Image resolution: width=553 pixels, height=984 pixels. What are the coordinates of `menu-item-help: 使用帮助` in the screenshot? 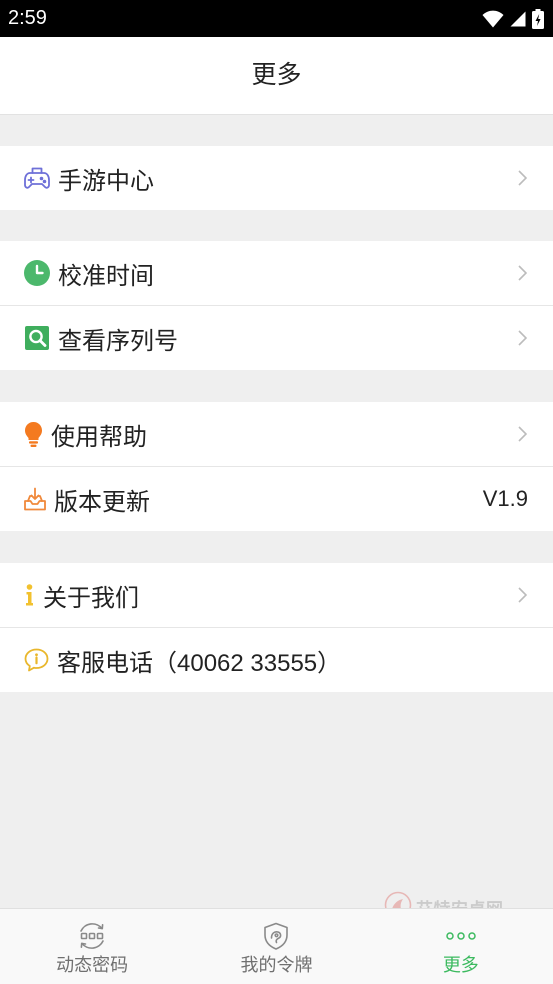 It's located at (276, 434).